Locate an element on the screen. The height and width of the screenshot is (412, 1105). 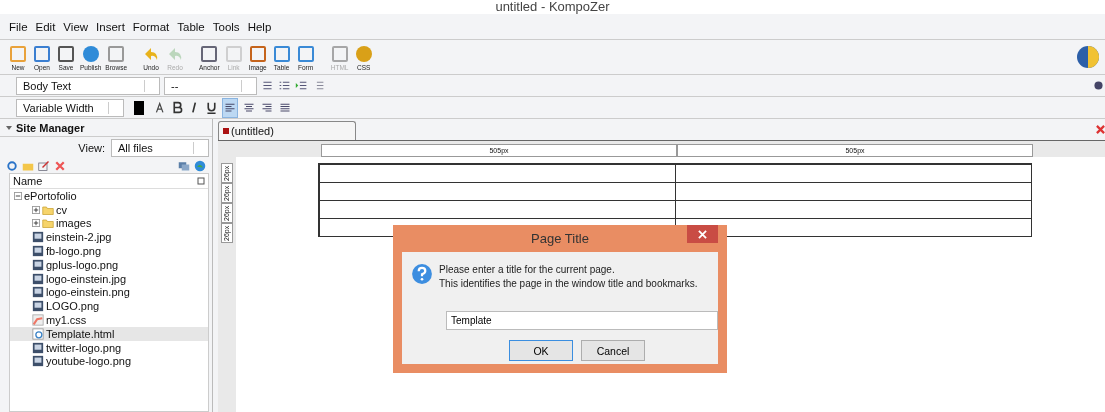
dialog-message: This identifies the page in the window title and bookmarks. is located at coordinates (568, 284).